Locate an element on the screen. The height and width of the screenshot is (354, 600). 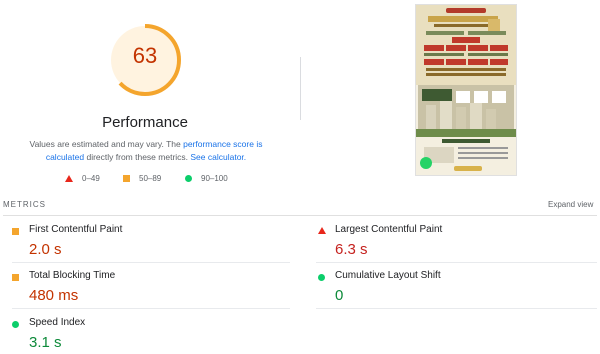
see-calculator-link: See calculator. is located at coordinates (218, 157).